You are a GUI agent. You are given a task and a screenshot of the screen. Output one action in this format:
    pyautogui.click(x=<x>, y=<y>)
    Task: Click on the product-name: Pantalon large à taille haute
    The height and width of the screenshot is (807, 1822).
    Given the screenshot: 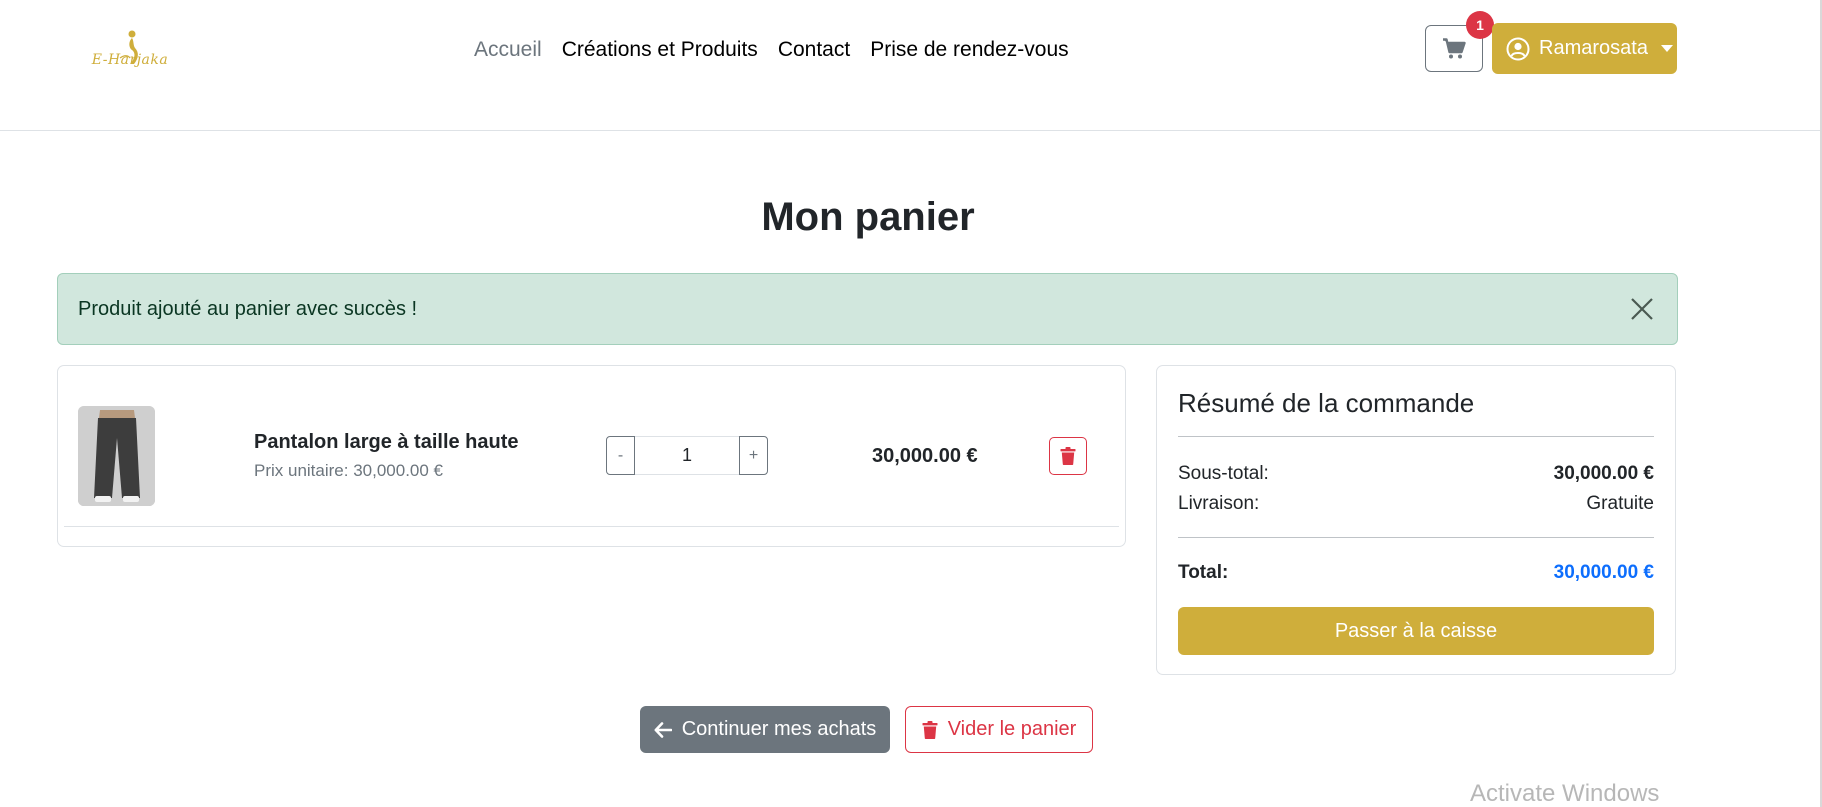 What is the action you would take?
    pyautogui.click(x=386, y=442)
    